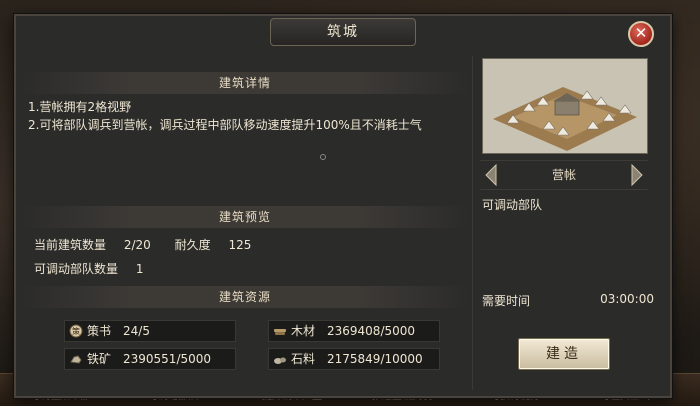  I want to click on close-button: ✕, so click(641, 34).